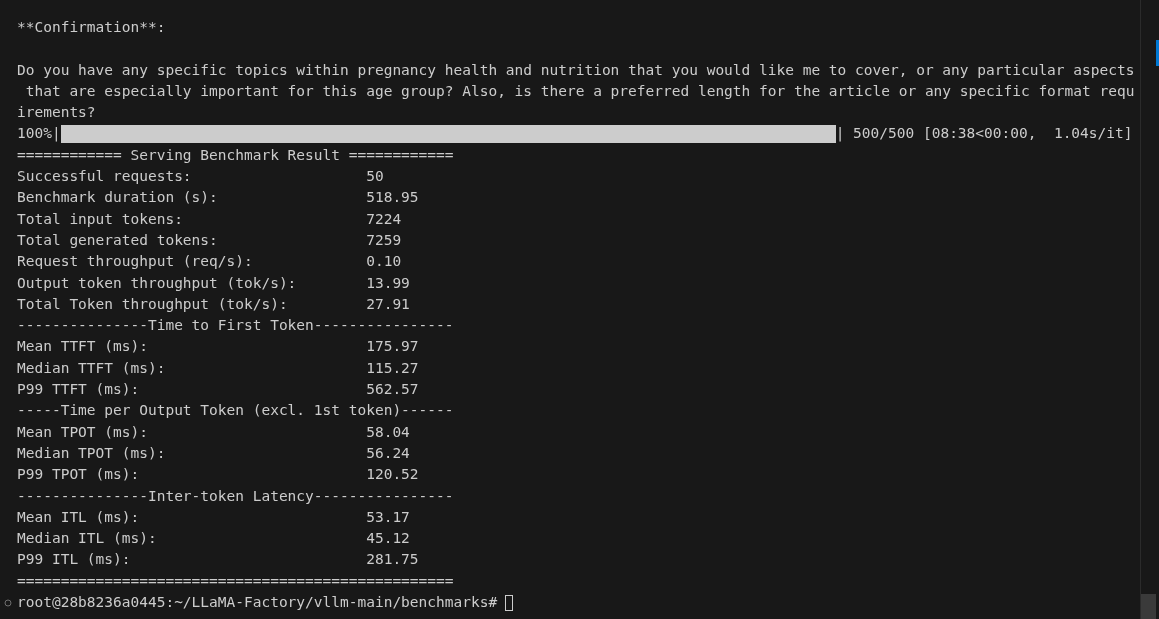  Describe the element at coordinates (388, 453) in the screenshot. I see `metric-value: 56.24` at that location.